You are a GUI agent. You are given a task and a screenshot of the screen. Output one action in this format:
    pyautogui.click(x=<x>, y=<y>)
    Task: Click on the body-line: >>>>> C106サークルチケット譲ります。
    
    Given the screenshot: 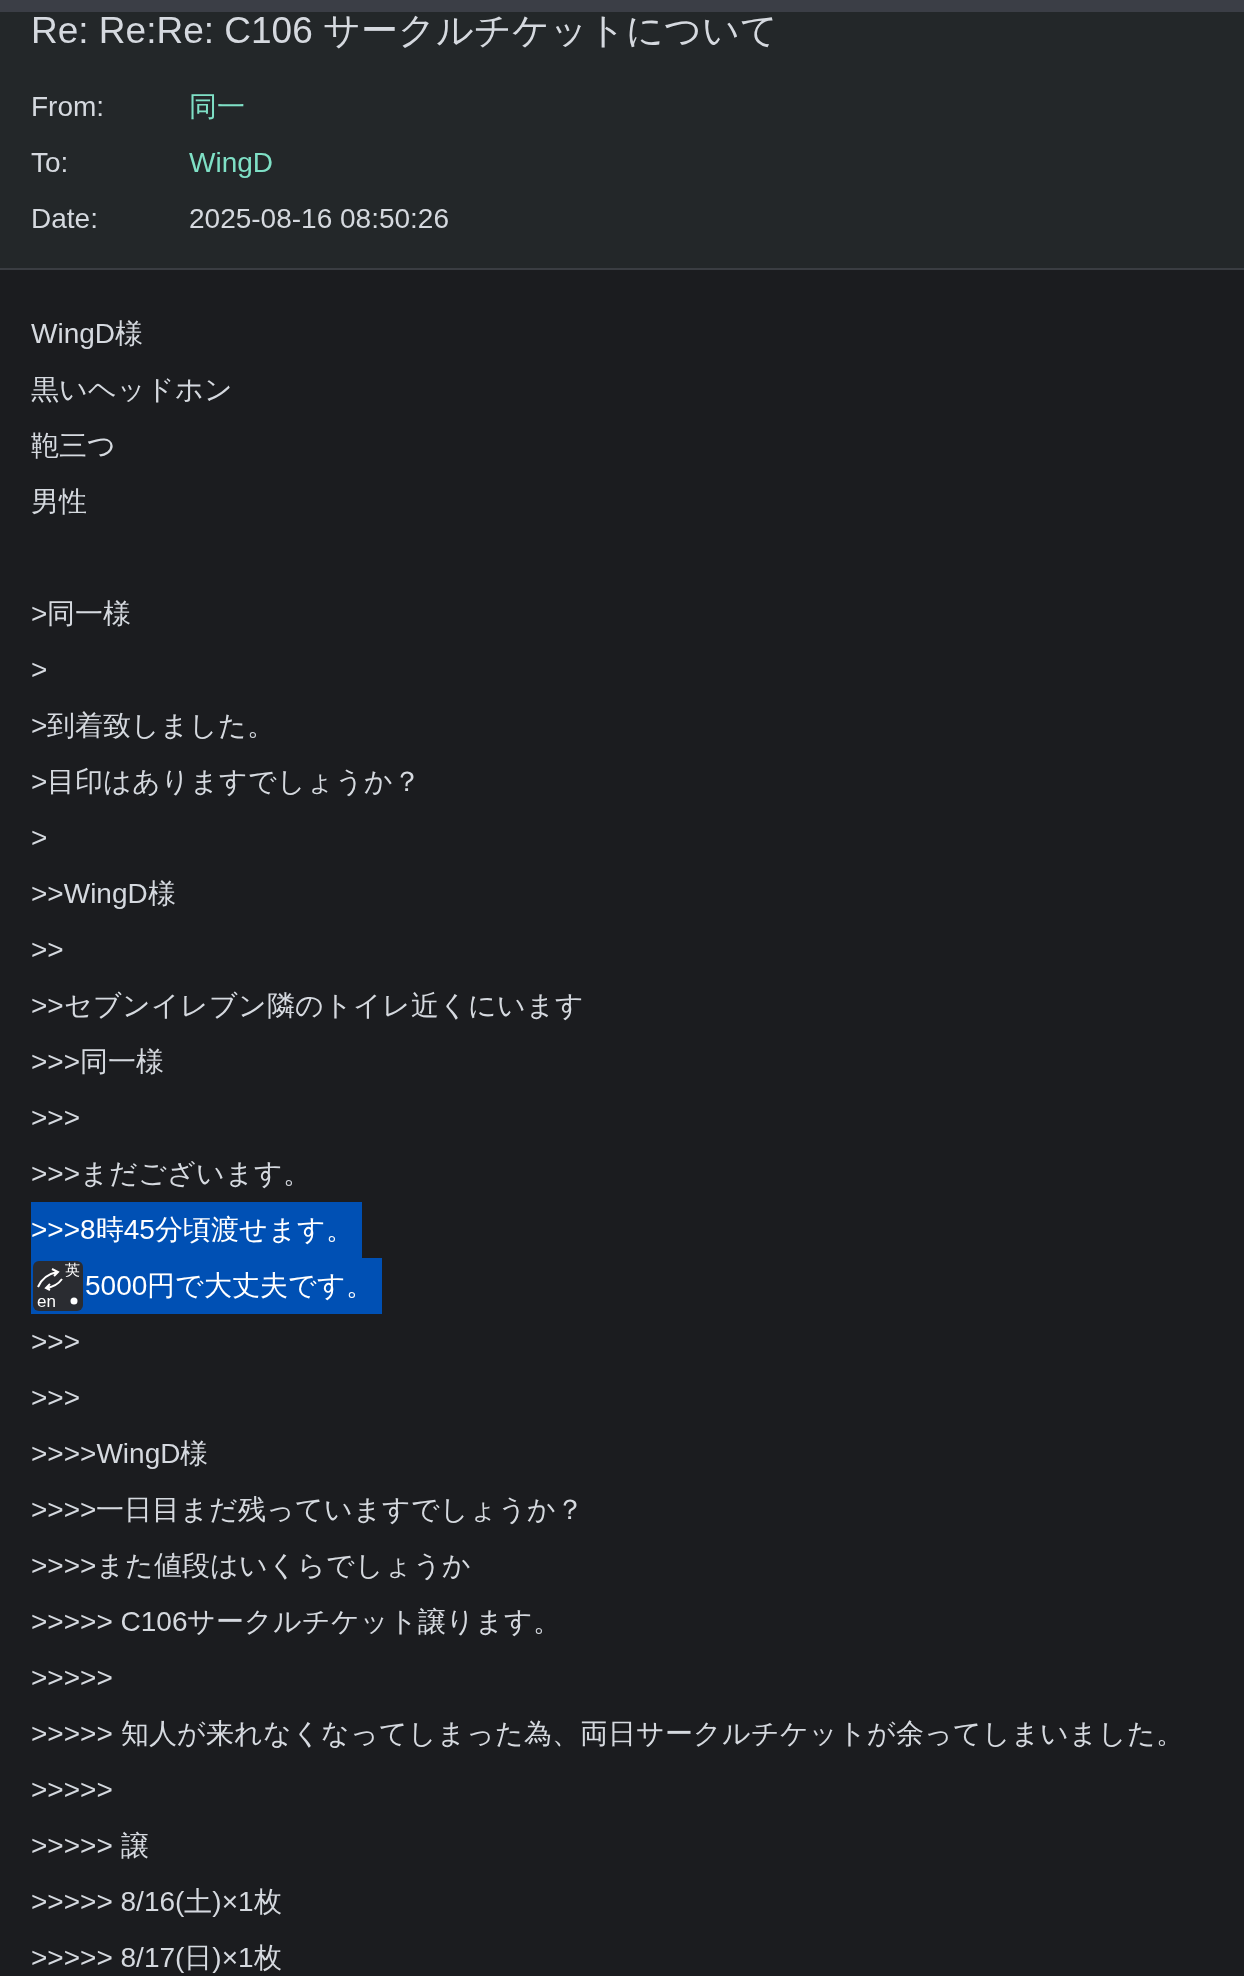 What is the action you would take?
    pyautogui.click(x=296, y=1622)
    